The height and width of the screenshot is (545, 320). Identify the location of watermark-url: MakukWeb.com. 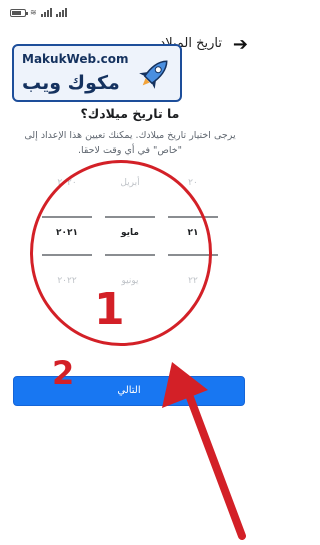
(75, 59).